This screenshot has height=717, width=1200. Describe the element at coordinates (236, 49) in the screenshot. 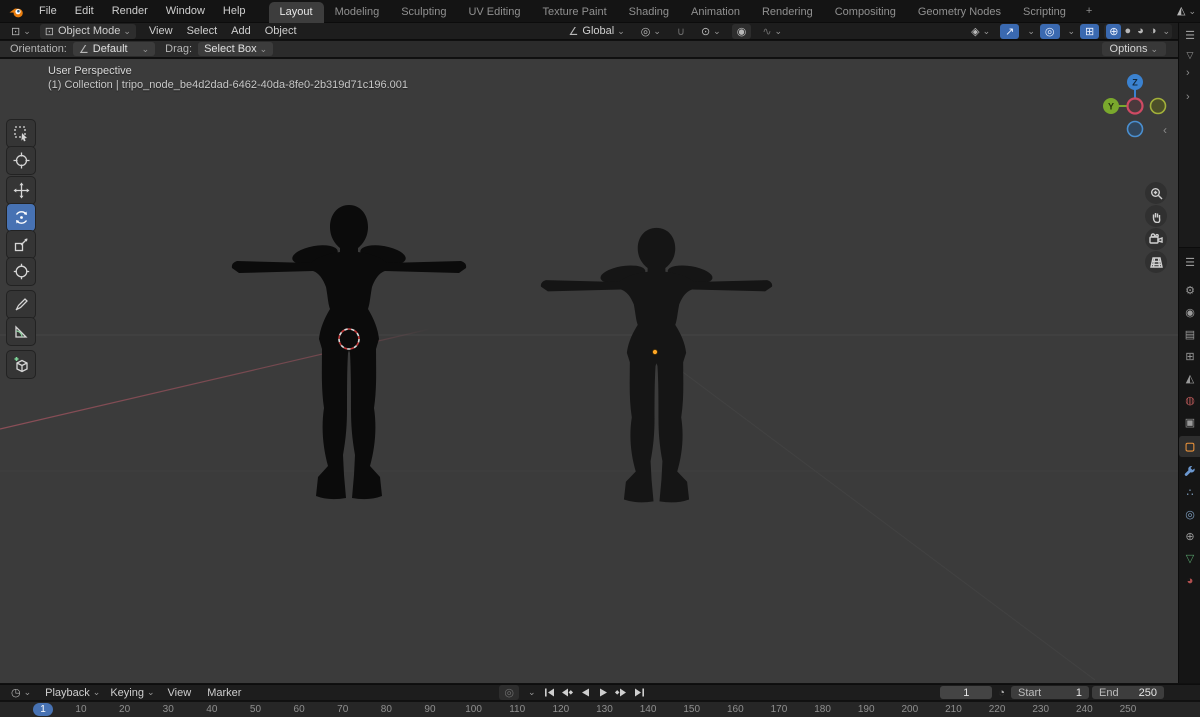

I see `drag-mode-dropdown: Select Box ⌄` at that location.